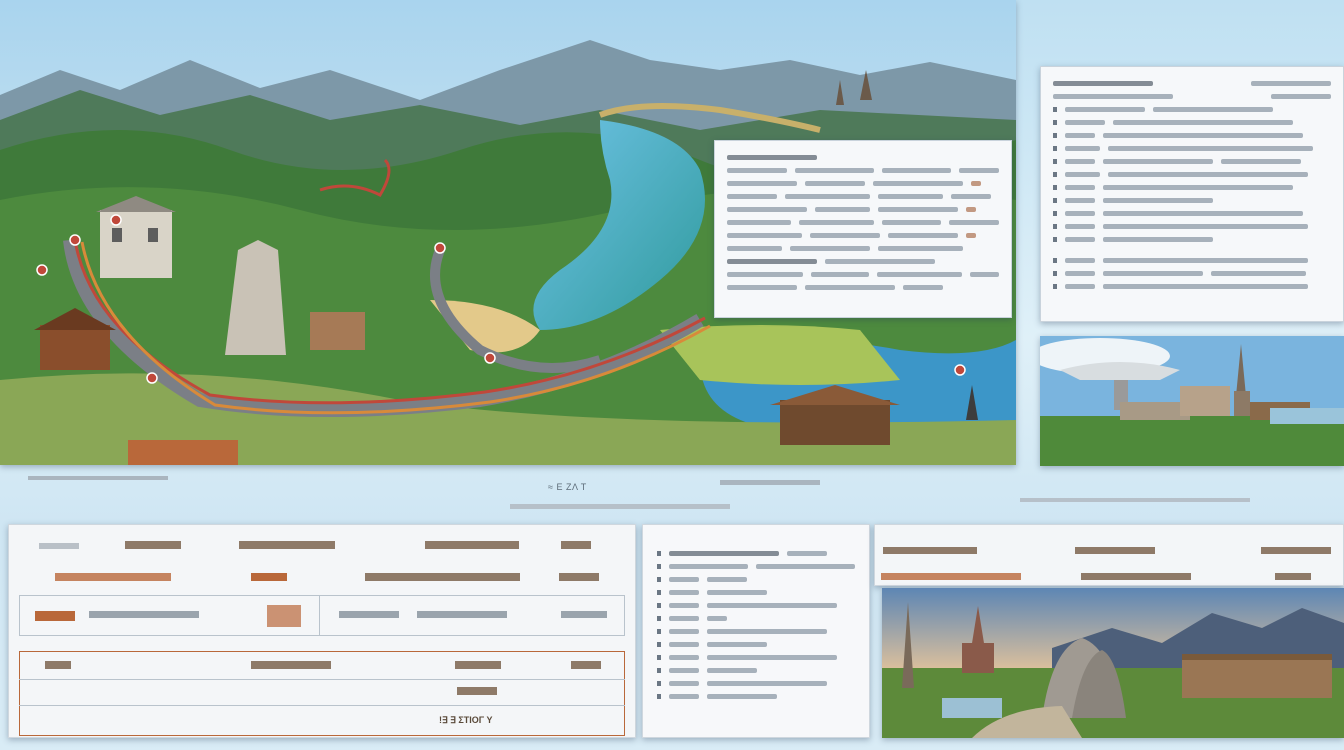 The height and width of the screenshot is (750, 1344). I want to click on info-document-panel, so click(1192, 194).